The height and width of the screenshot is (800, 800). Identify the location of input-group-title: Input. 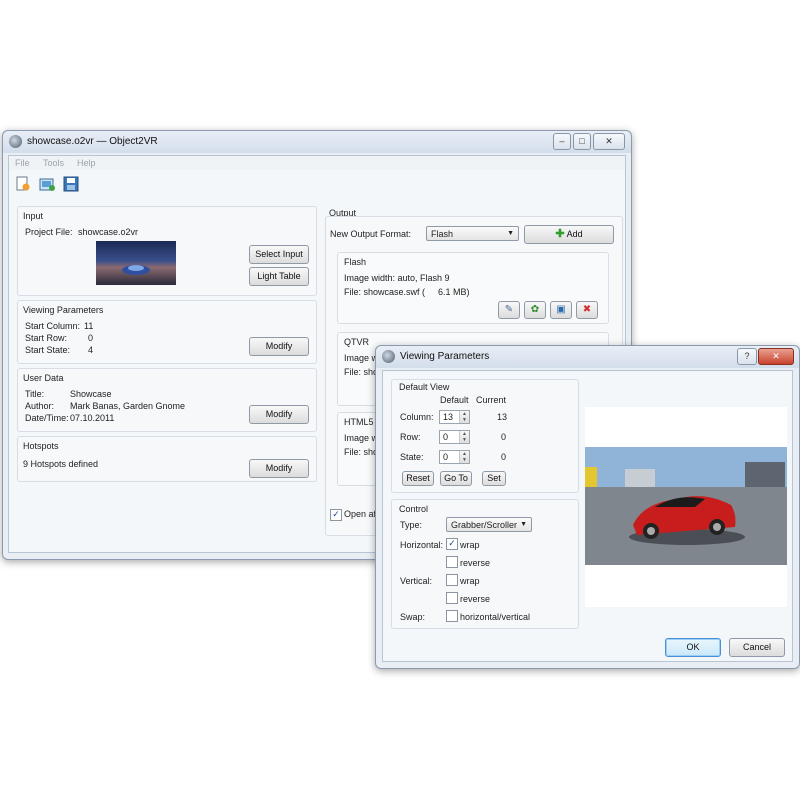
(33, 216).